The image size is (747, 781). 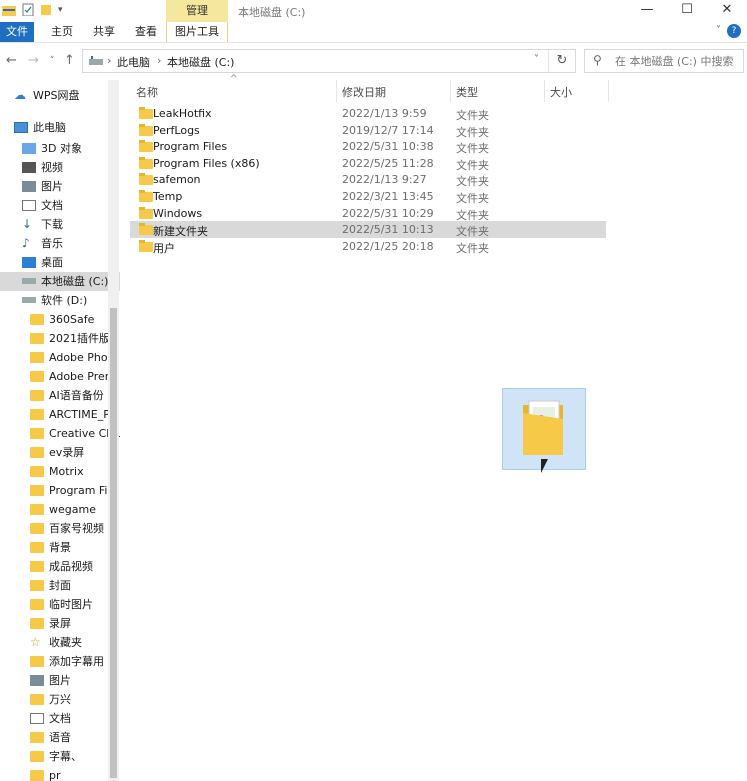 What do you see at coordinates (50, 737) in the screenshot?
I see `sidebar-item: 语音` at bounding box center [50, 737].